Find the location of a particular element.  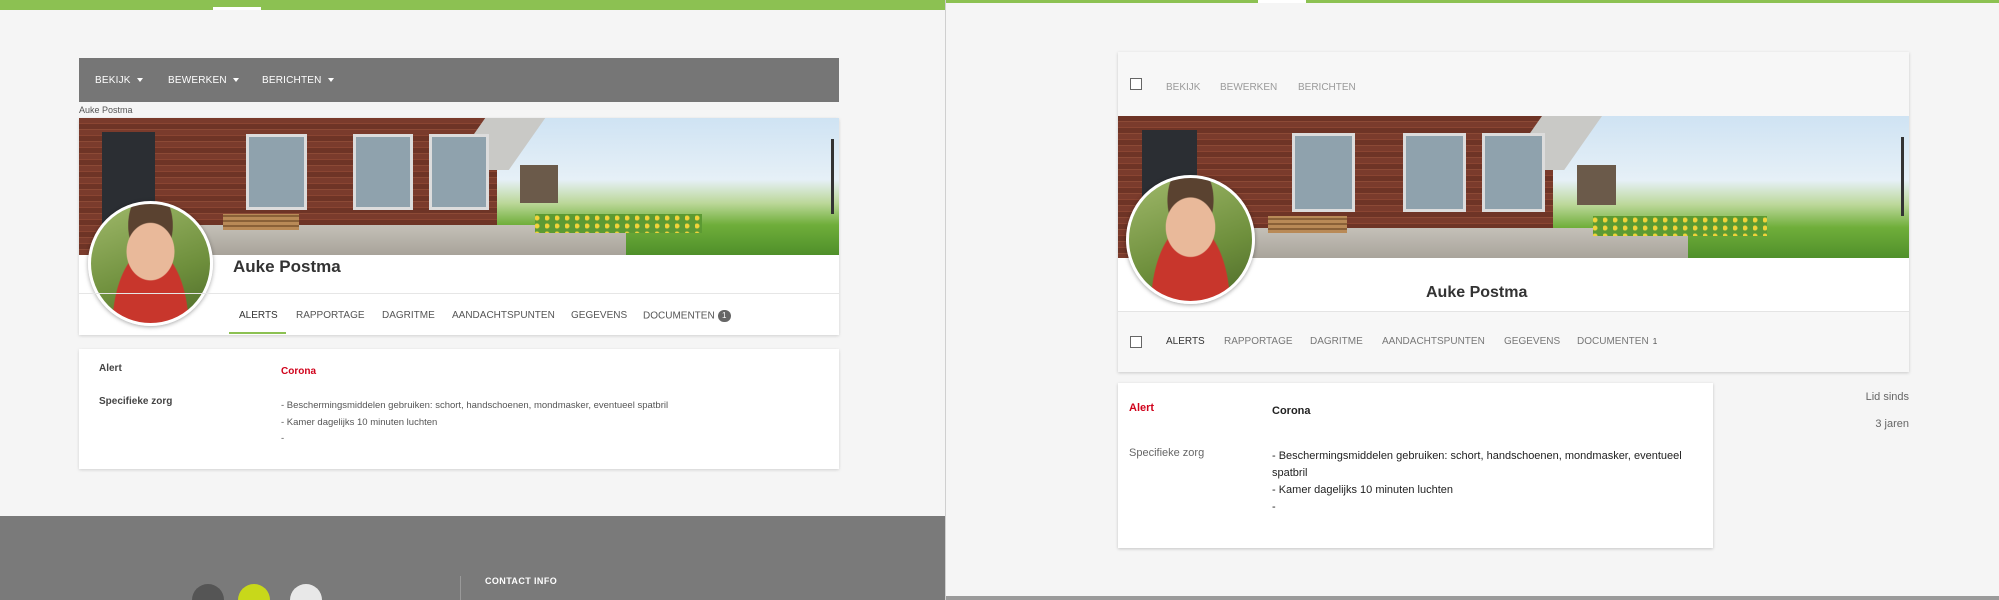

documents-count: 1 is located at coordinates (1655, 341).